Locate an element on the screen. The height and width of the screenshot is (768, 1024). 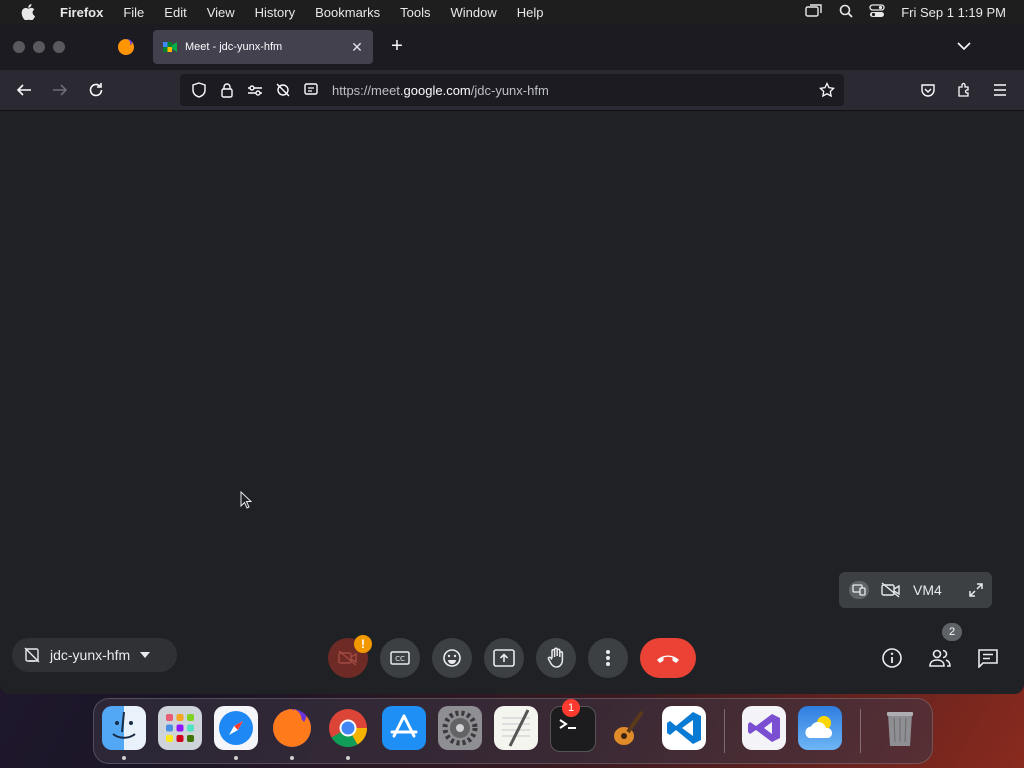
navigation-toolbar: https://meet.google.com/jdc-yunx-hfm is located at coordinates (512, 90).